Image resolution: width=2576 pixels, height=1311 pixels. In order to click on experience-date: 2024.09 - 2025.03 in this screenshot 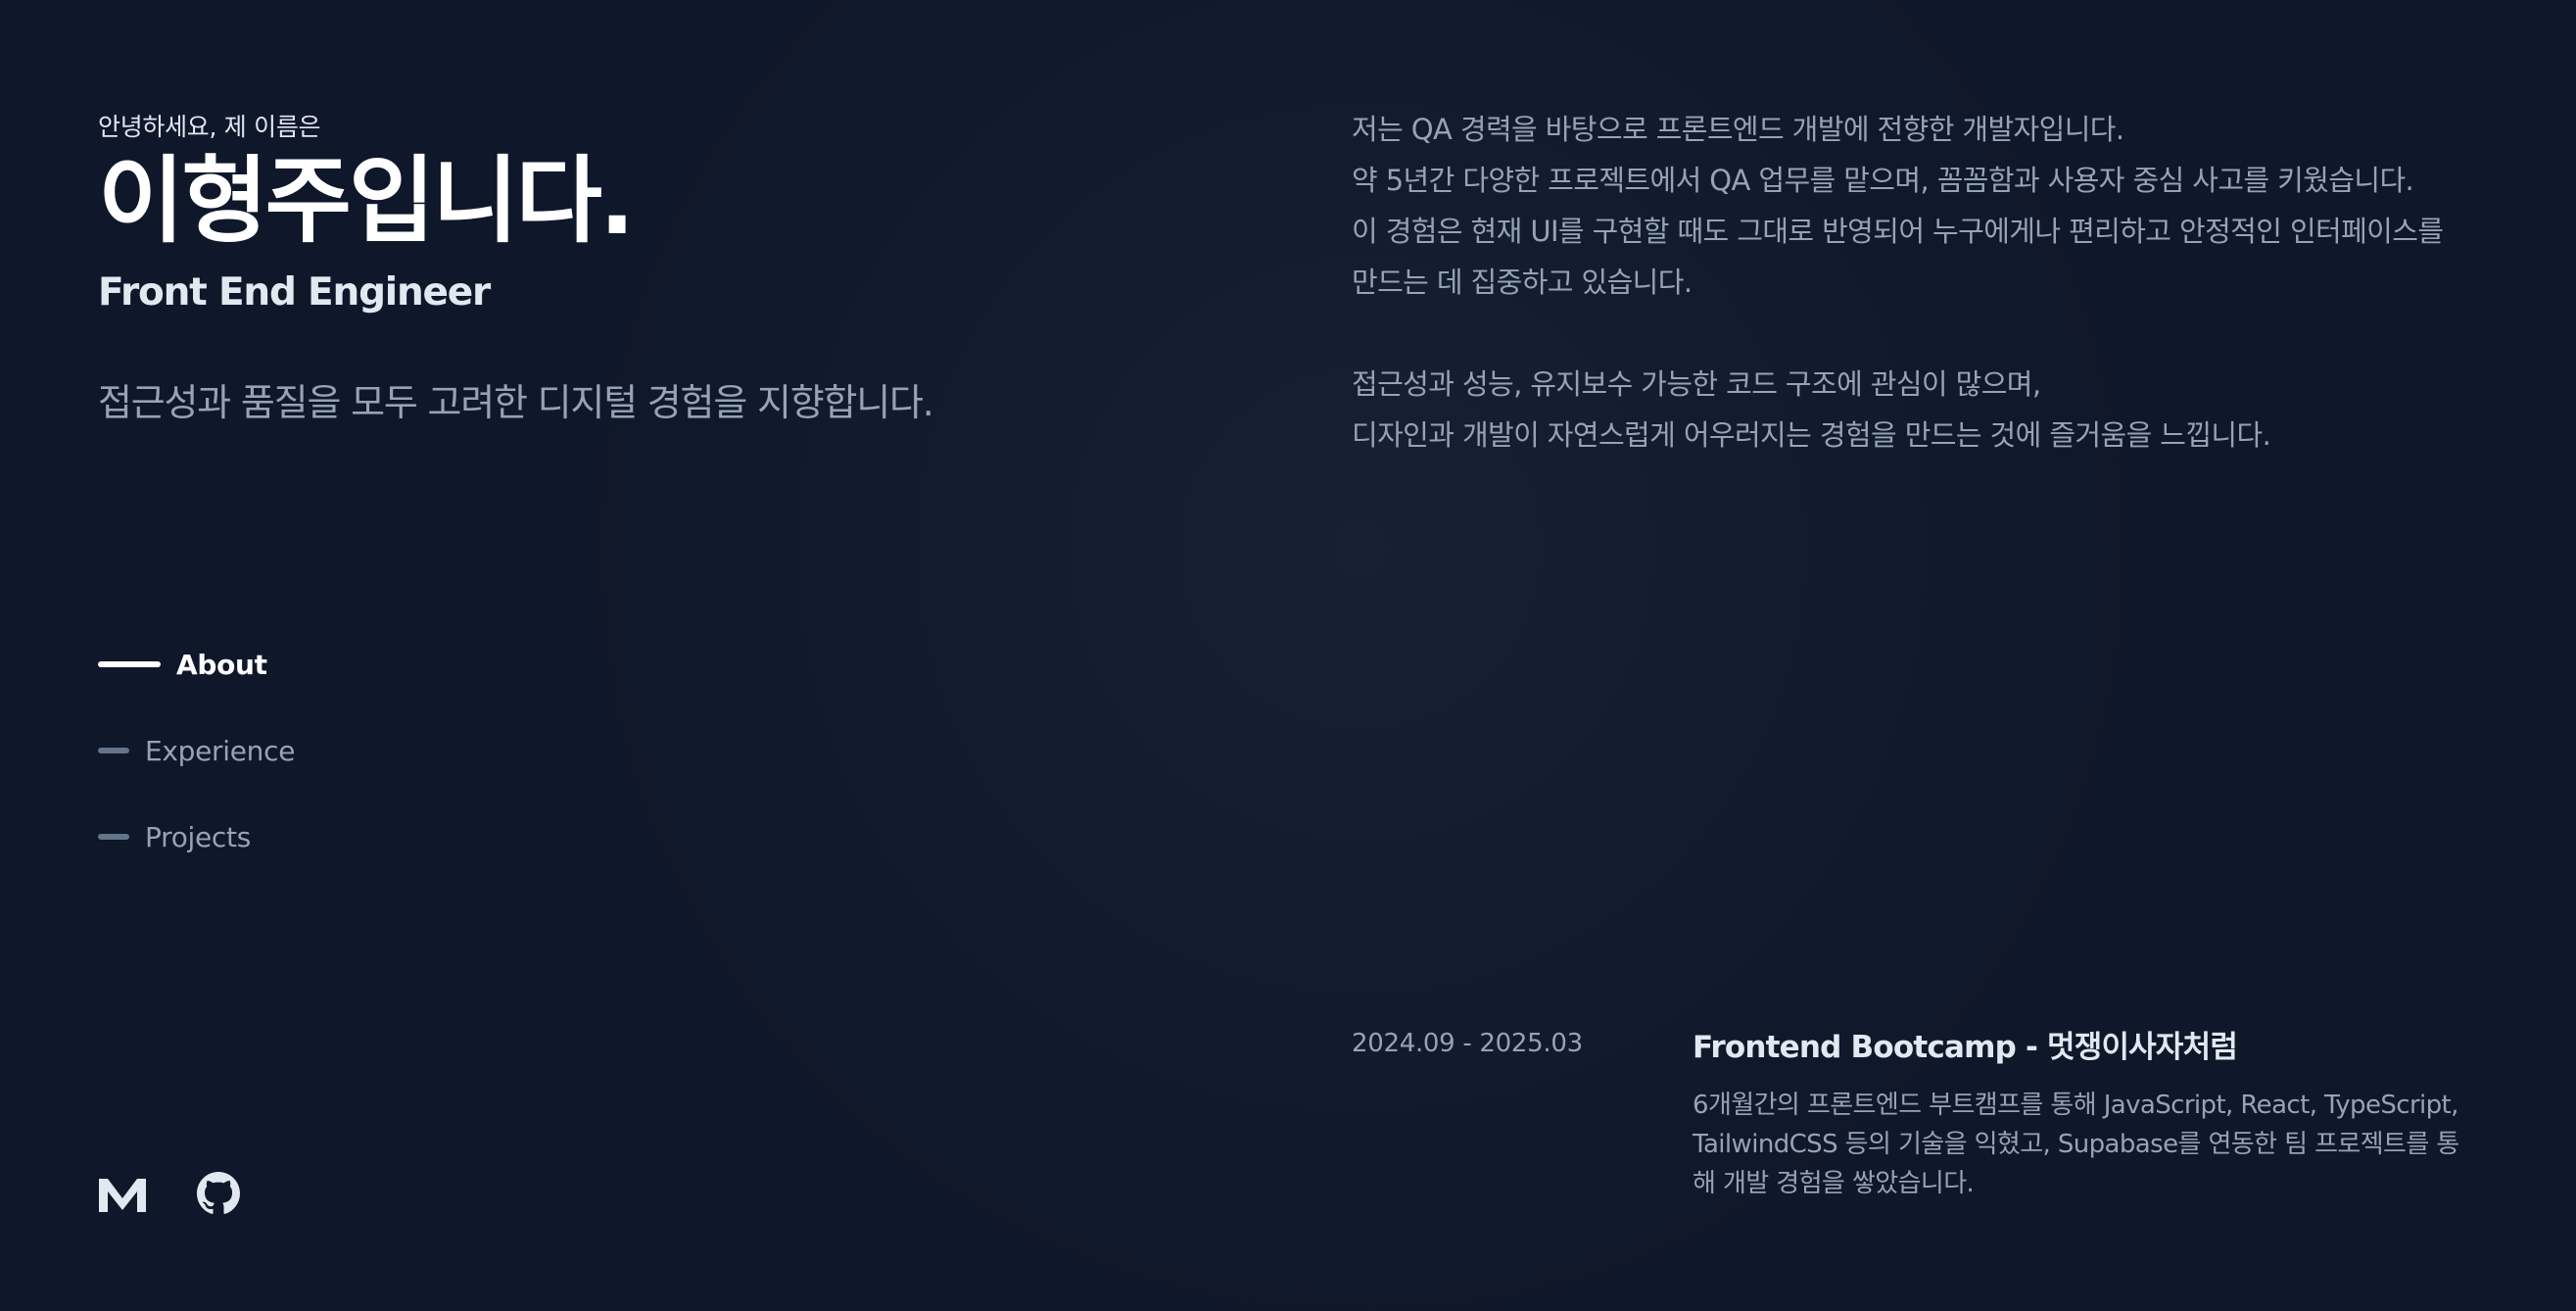, I will do `click(1467, 1043)`.